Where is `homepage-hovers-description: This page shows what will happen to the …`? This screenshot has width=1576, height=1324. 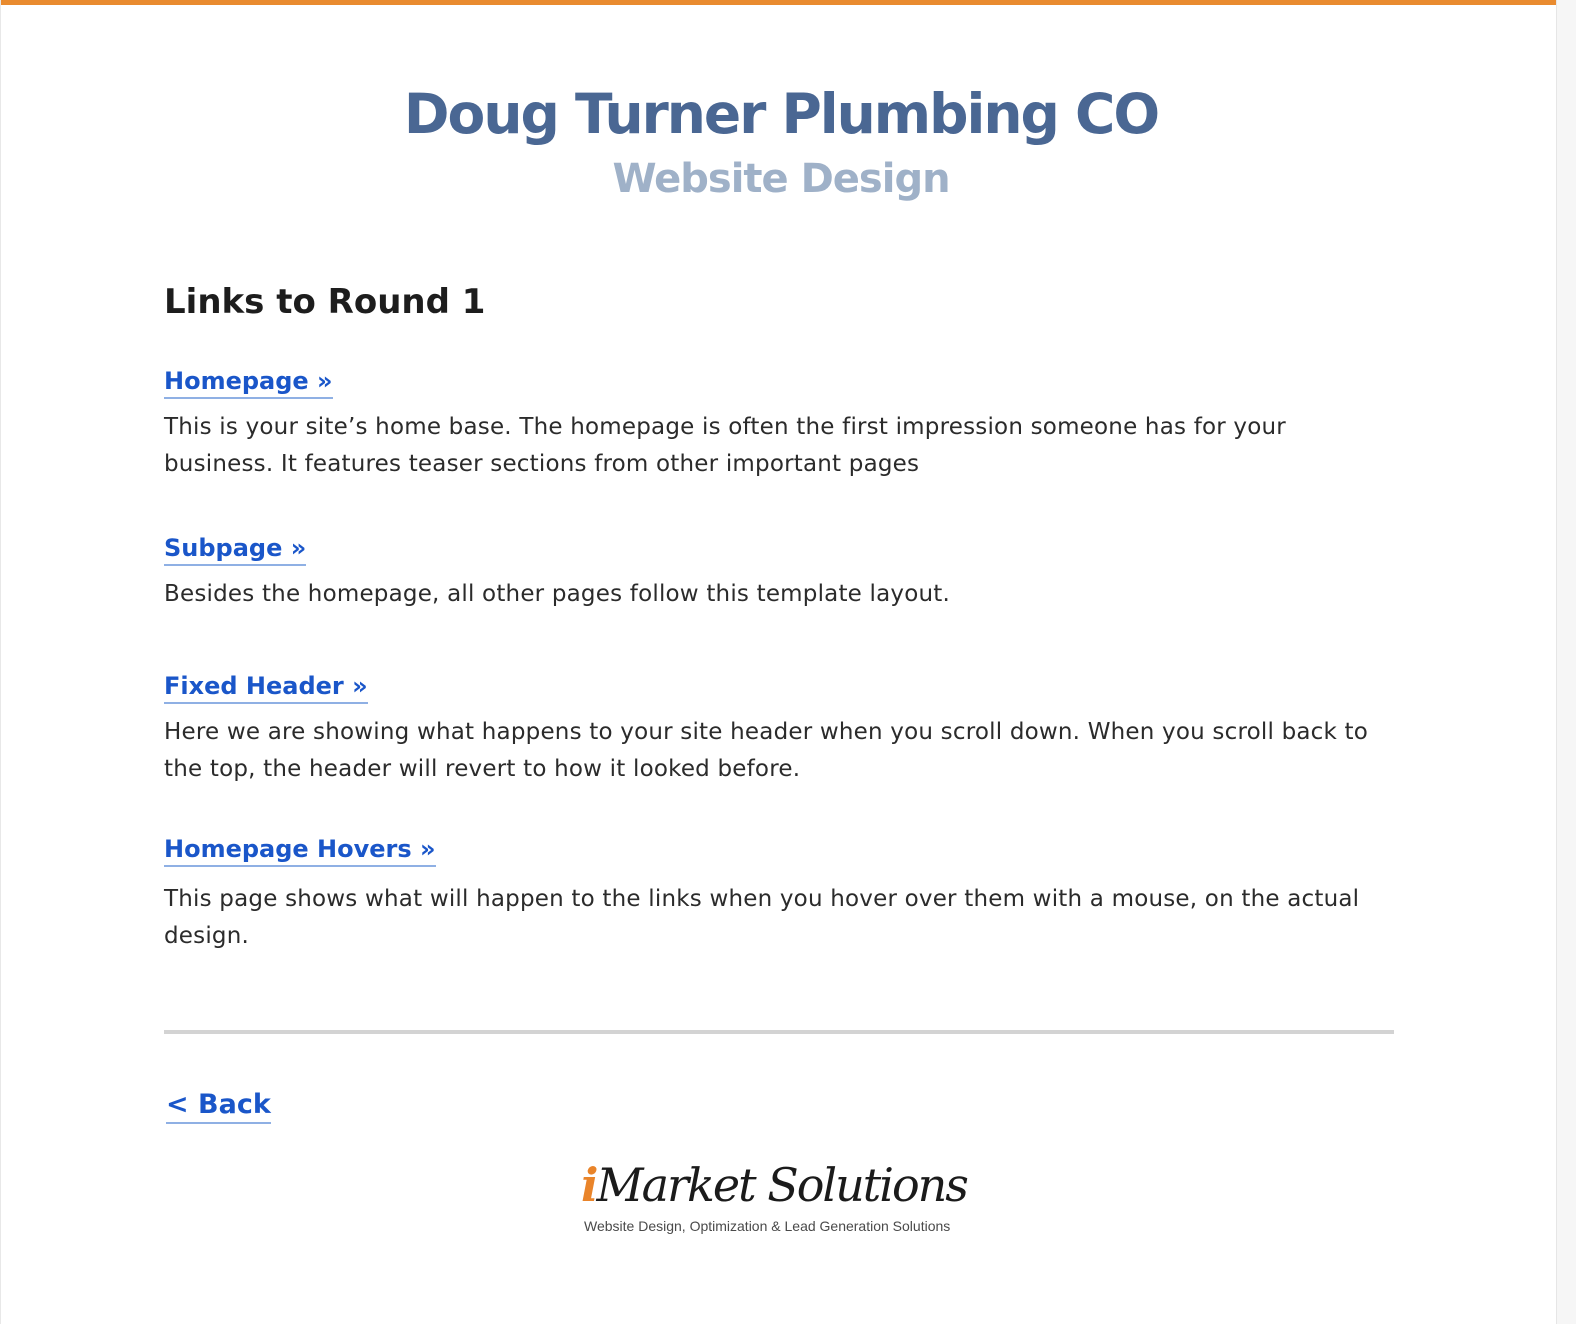
homepage-hovers-description: This page shows what will happen to the … is located at coordinates (762, 917).